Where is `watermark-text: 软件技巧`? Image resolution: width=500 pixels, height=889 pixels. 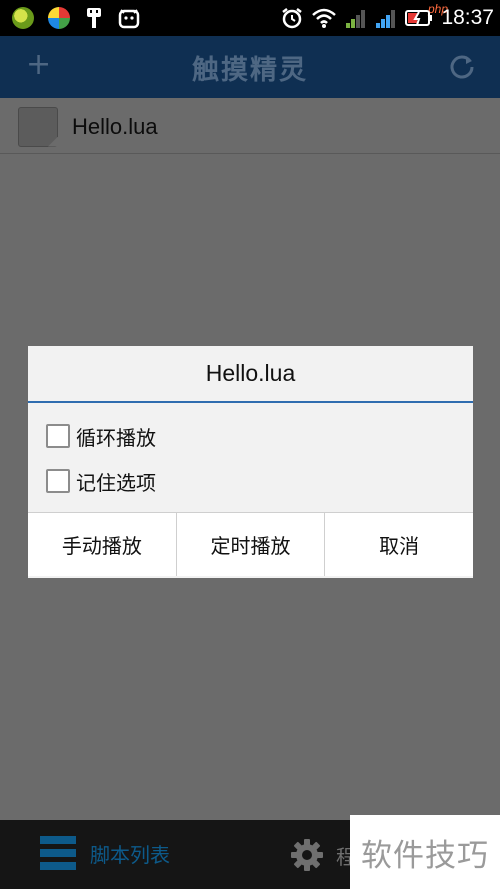 watermark-text: 软件技巧 is located at coordinates (425, 855).